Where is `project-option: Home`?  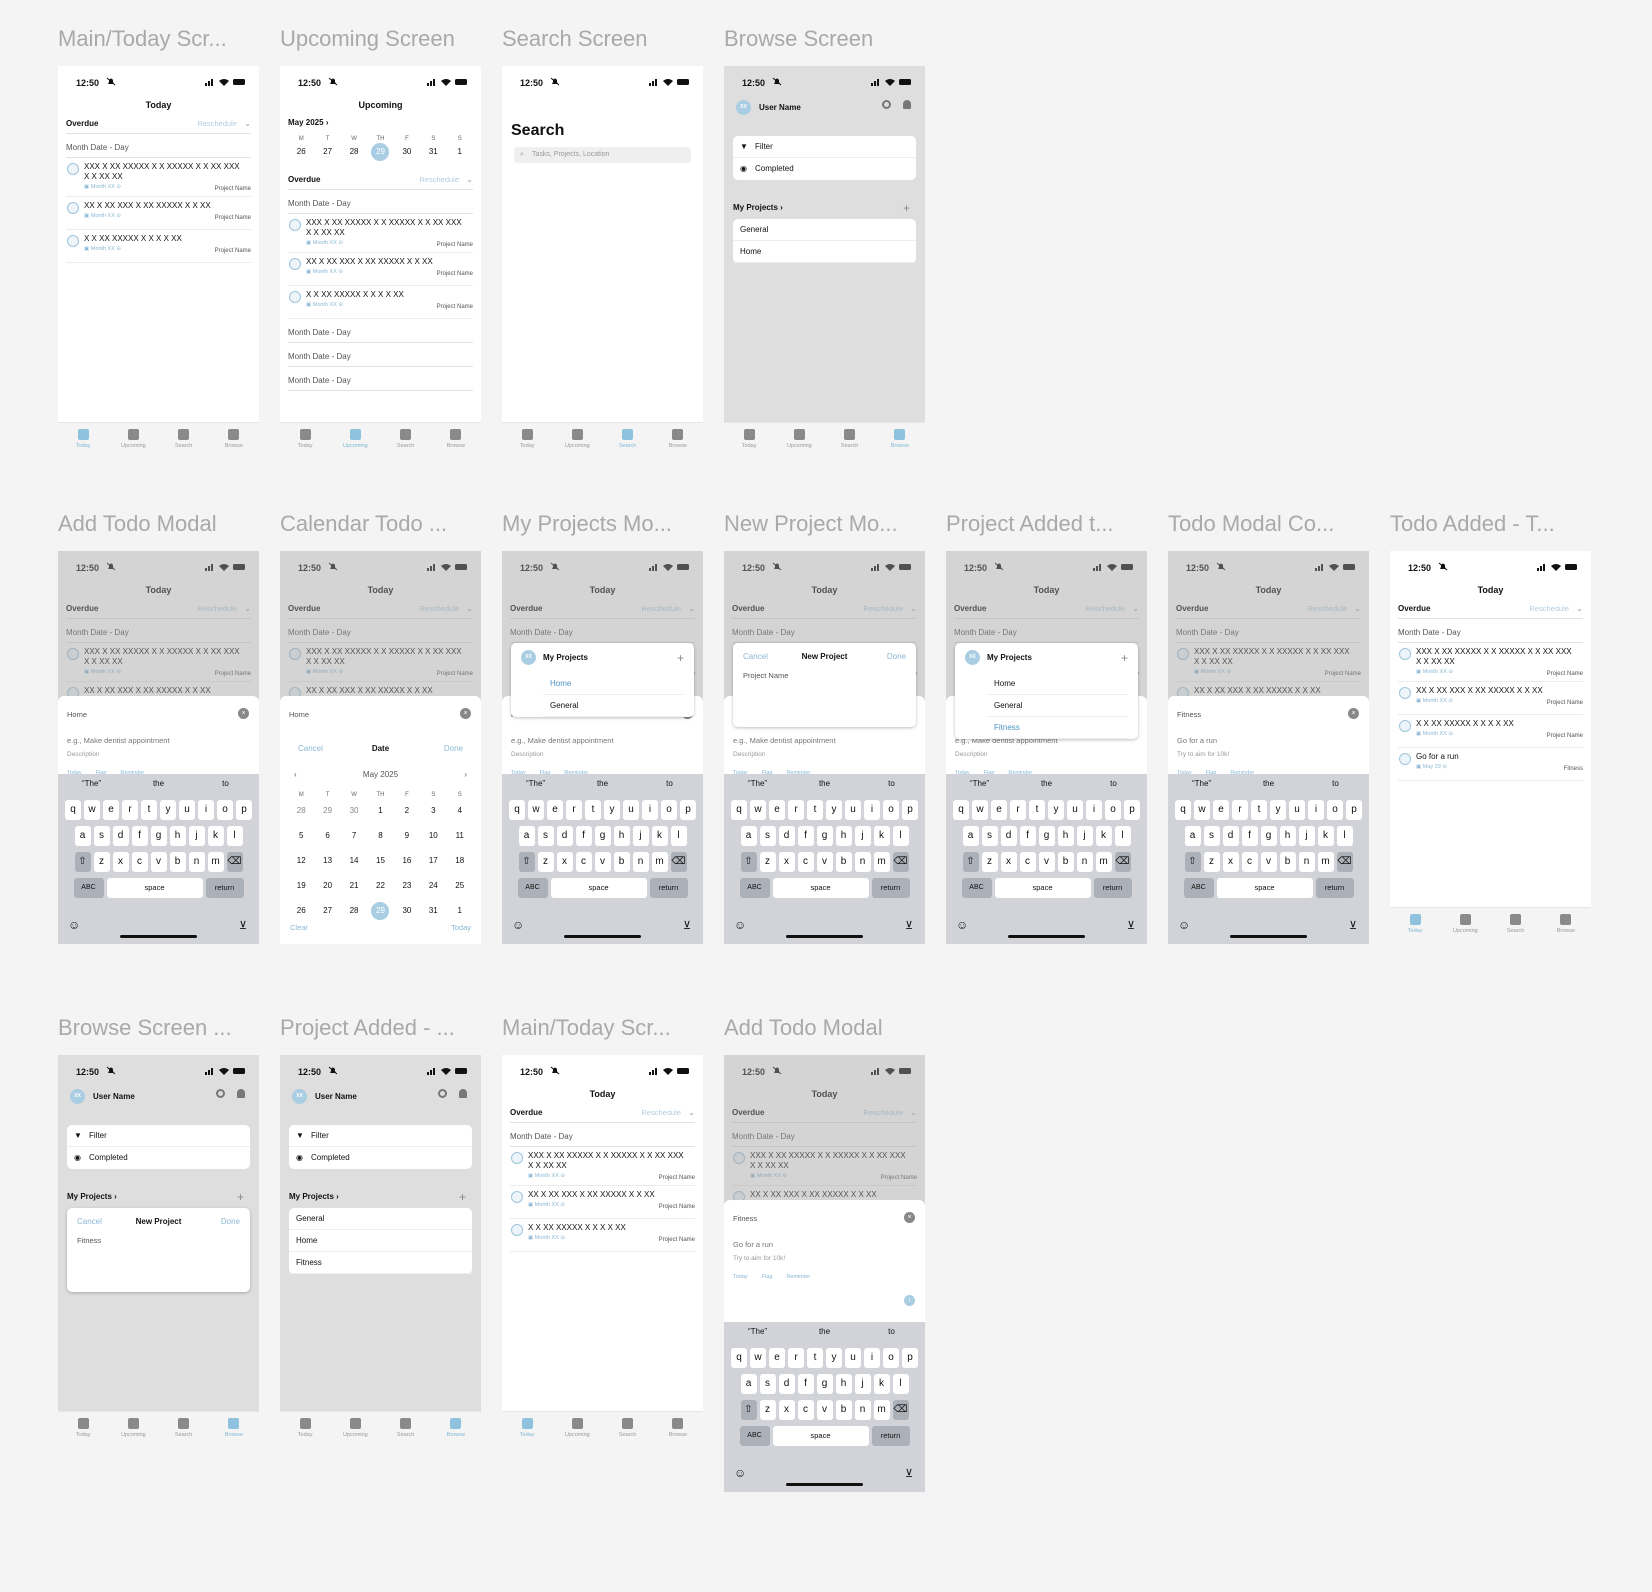 project-option: Home is located at coordinates (613, 684).